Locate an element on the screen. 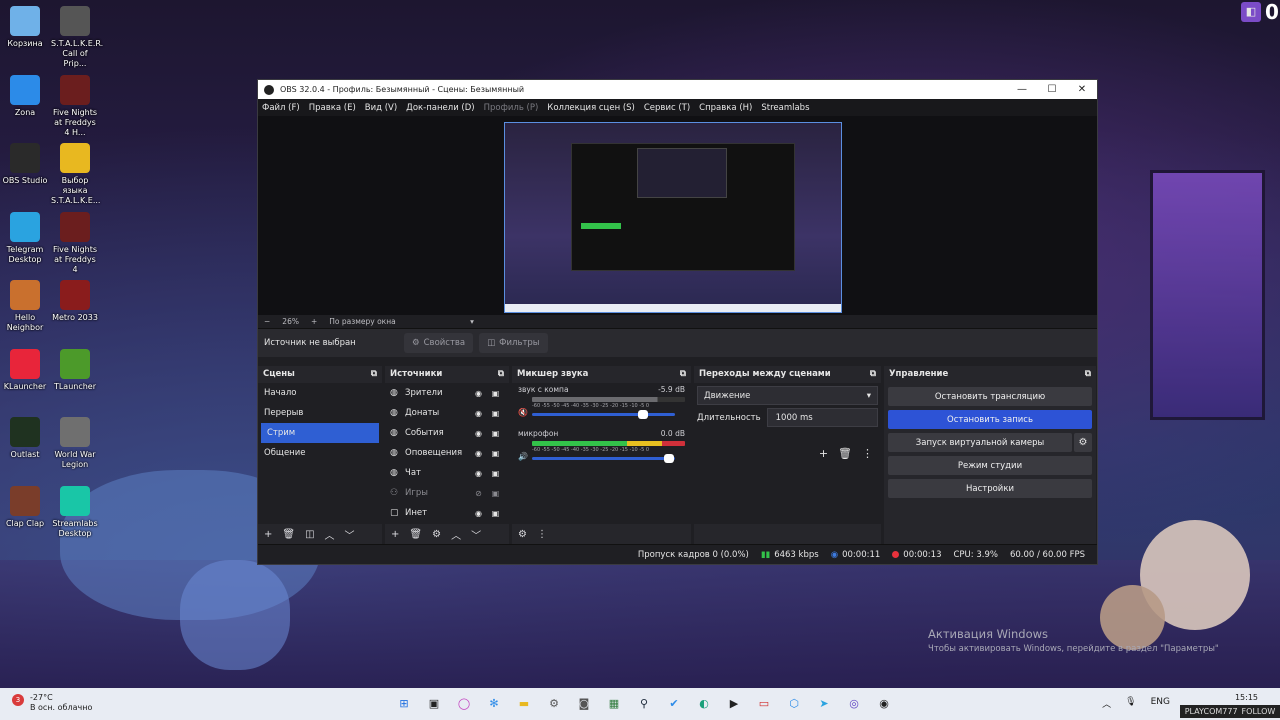  add-source-button: + is located at coordinates (395, 534).